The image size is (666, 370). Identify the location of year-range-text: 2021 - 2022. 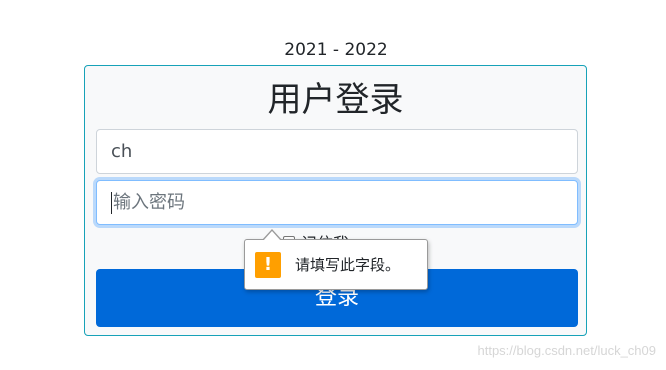
(336, 50).